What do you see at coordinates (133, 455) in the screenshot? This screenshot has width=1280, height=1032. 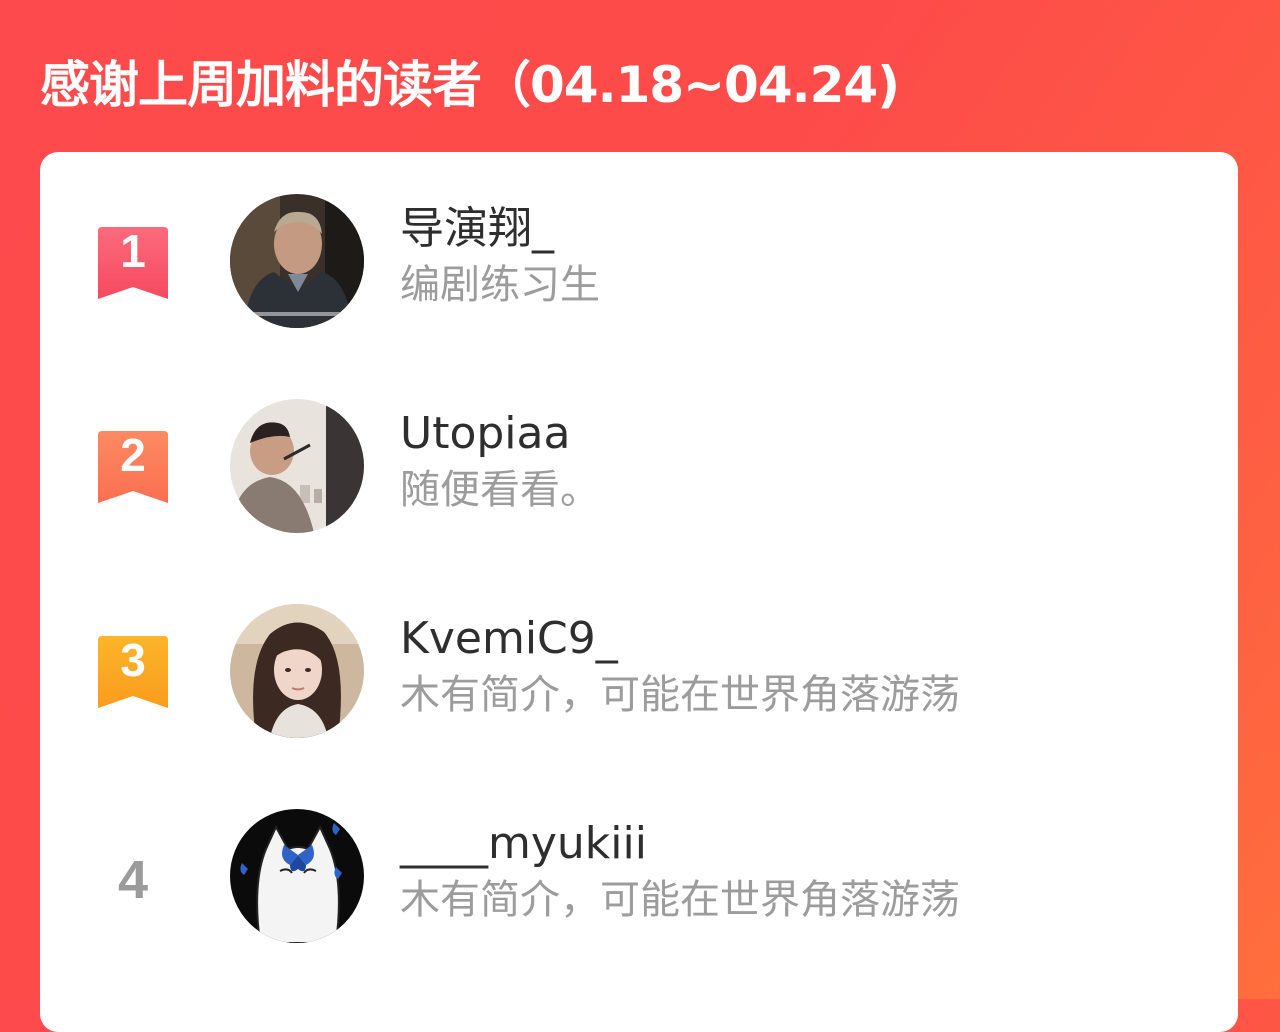 I see `rank-number: 2` at bounding box center [133, 455].